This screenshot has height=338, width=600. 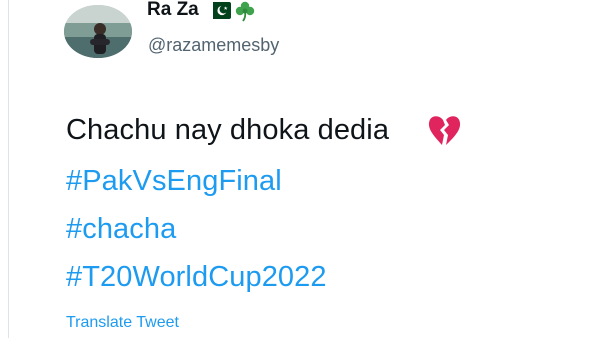 I want to click on shamrock-icon, so click(x=245, y=11).